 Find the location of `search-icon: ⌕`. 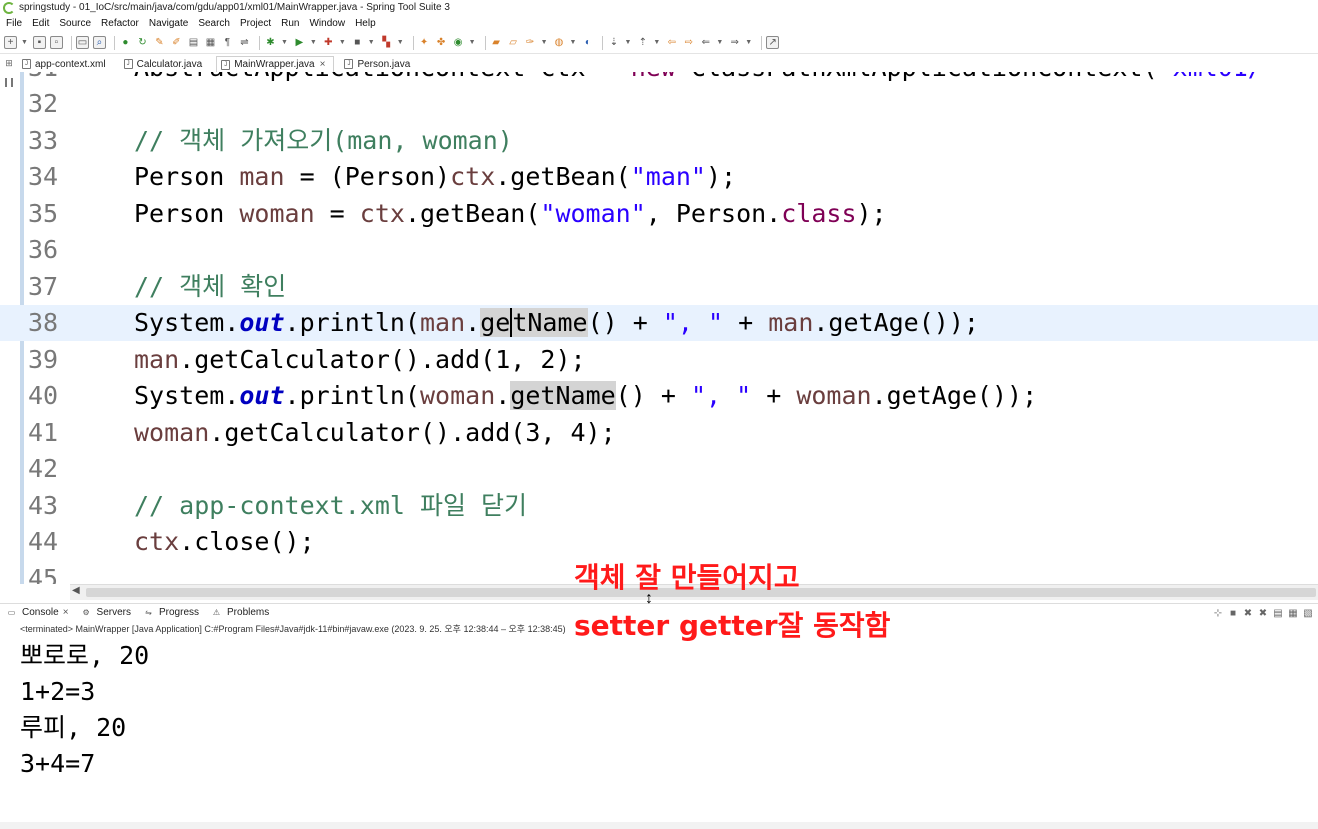

search-icon: ⌕ is located at coordinates (99, 42).